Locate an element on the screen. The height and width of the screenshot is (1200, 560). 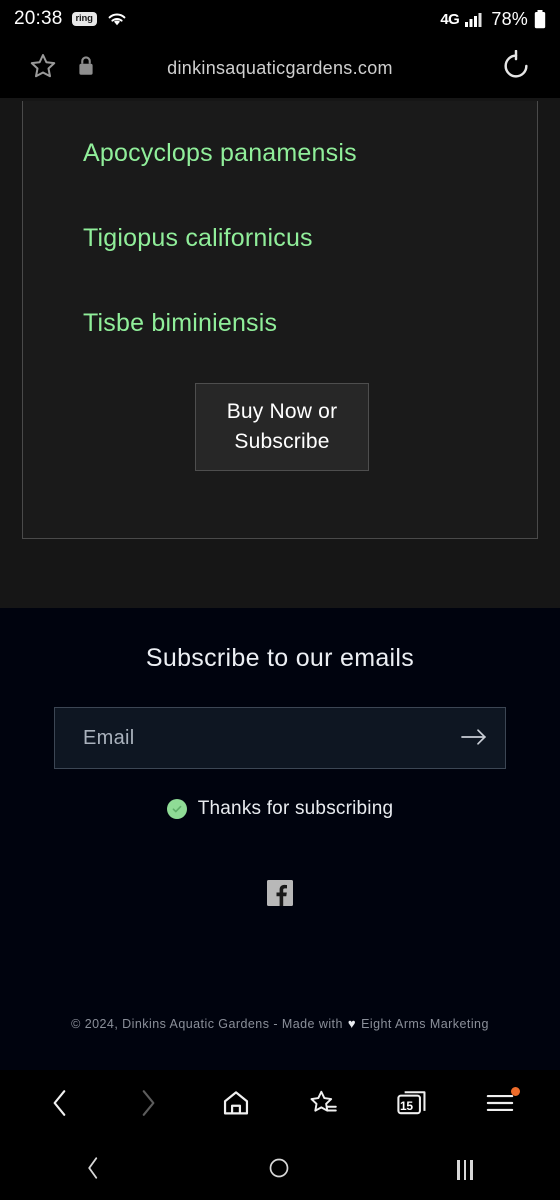
browser-bookmarks-button is located at coordinates (324, 1105).